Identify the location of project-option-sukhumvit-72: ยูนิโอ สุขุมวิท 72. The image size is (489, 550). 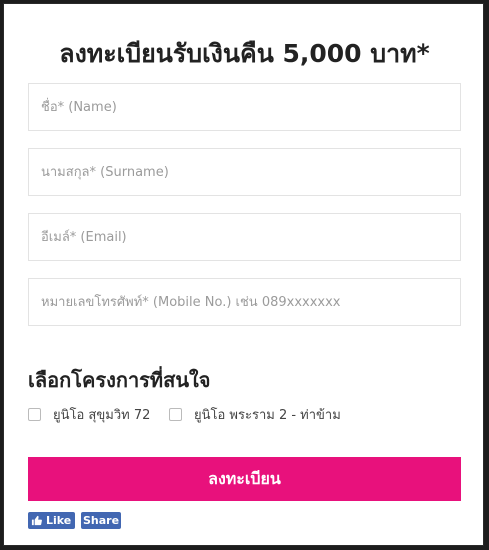
(89, 414).